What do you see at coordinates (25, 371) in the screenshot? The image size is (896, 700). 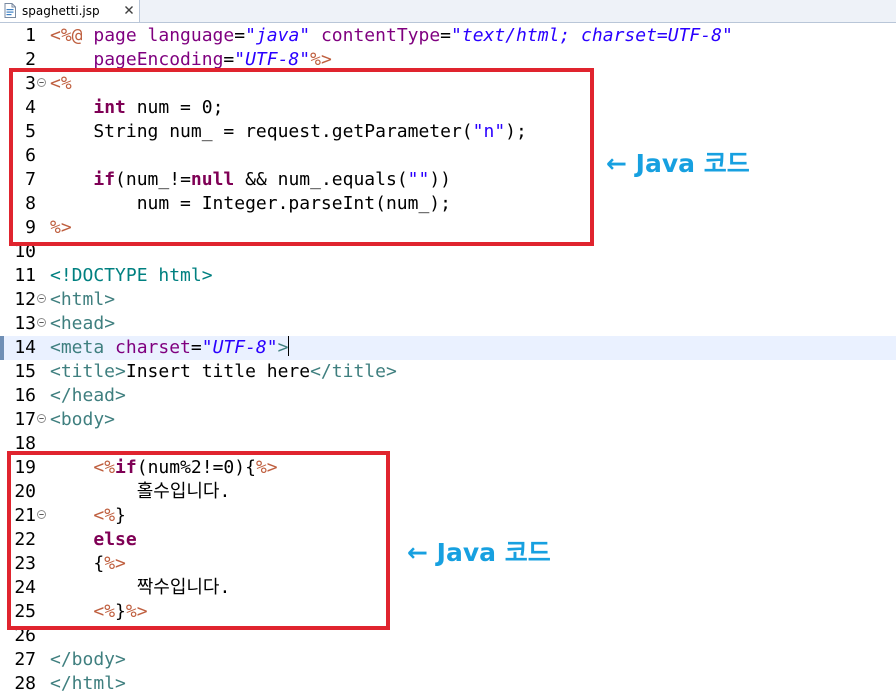 I see `line-number: 15` at bounding box center [25, 371].